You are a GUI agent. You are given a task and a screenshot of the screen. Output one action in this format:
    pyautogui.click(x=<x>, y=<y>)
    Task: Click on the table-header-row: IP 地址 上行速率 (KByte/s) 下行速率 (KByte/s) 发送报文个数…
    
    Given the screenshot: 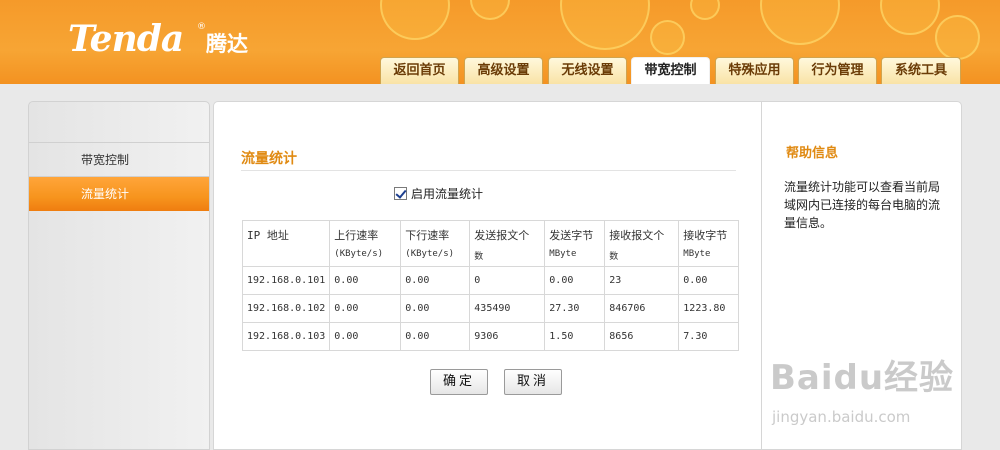 What is the action you would take?
    pyautogui.click(x=490, y=243)
    